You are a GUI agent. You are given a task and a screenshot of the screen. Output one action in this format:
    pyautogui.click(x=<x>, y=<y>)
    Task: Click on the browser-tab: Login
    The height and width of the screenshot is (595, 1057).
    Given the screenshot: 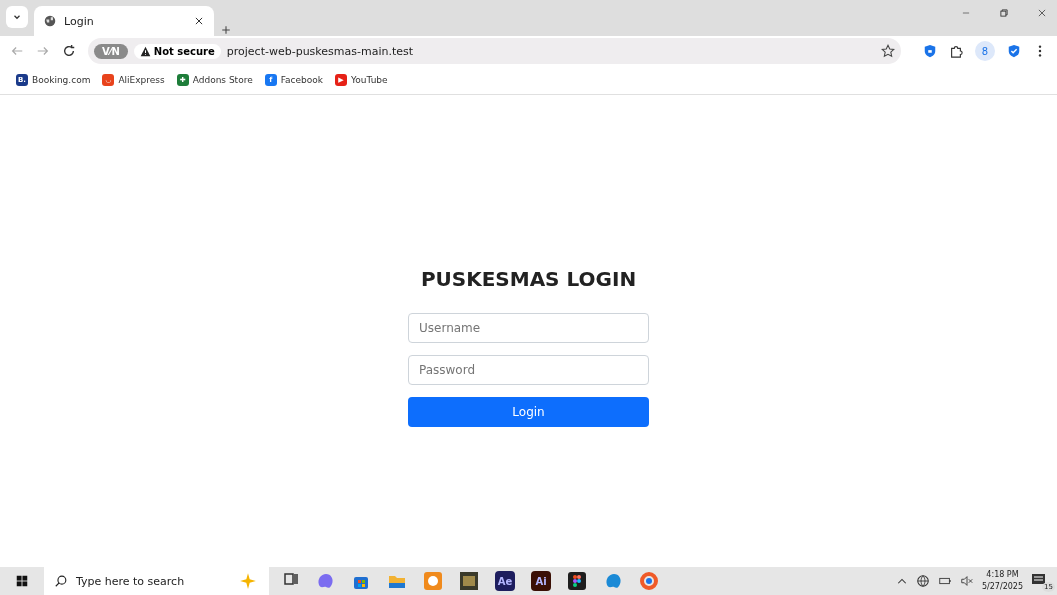 What is the action you would take?
    pyautogui.click(x=124, y=21)
    